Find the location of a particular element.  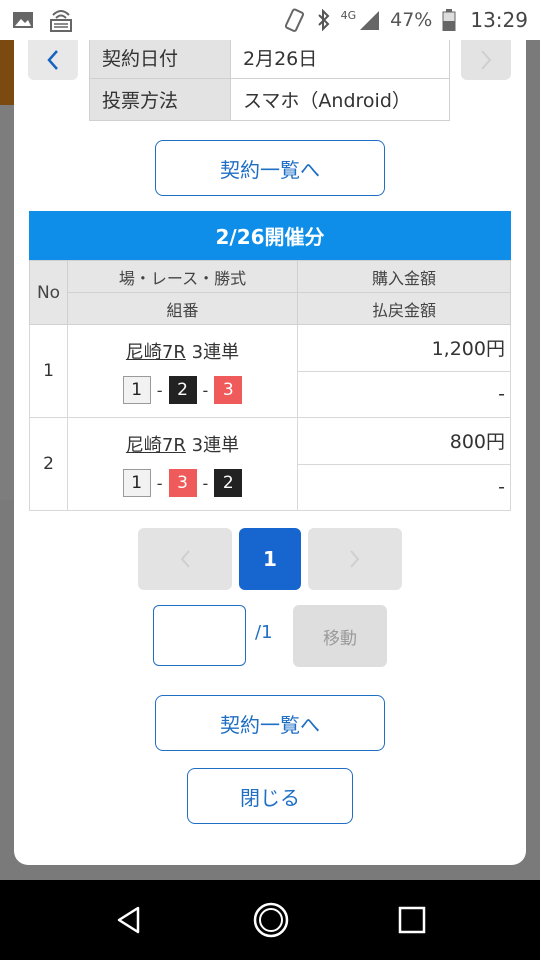

move-page-button: 移動 is located at coordinates (340, 636).